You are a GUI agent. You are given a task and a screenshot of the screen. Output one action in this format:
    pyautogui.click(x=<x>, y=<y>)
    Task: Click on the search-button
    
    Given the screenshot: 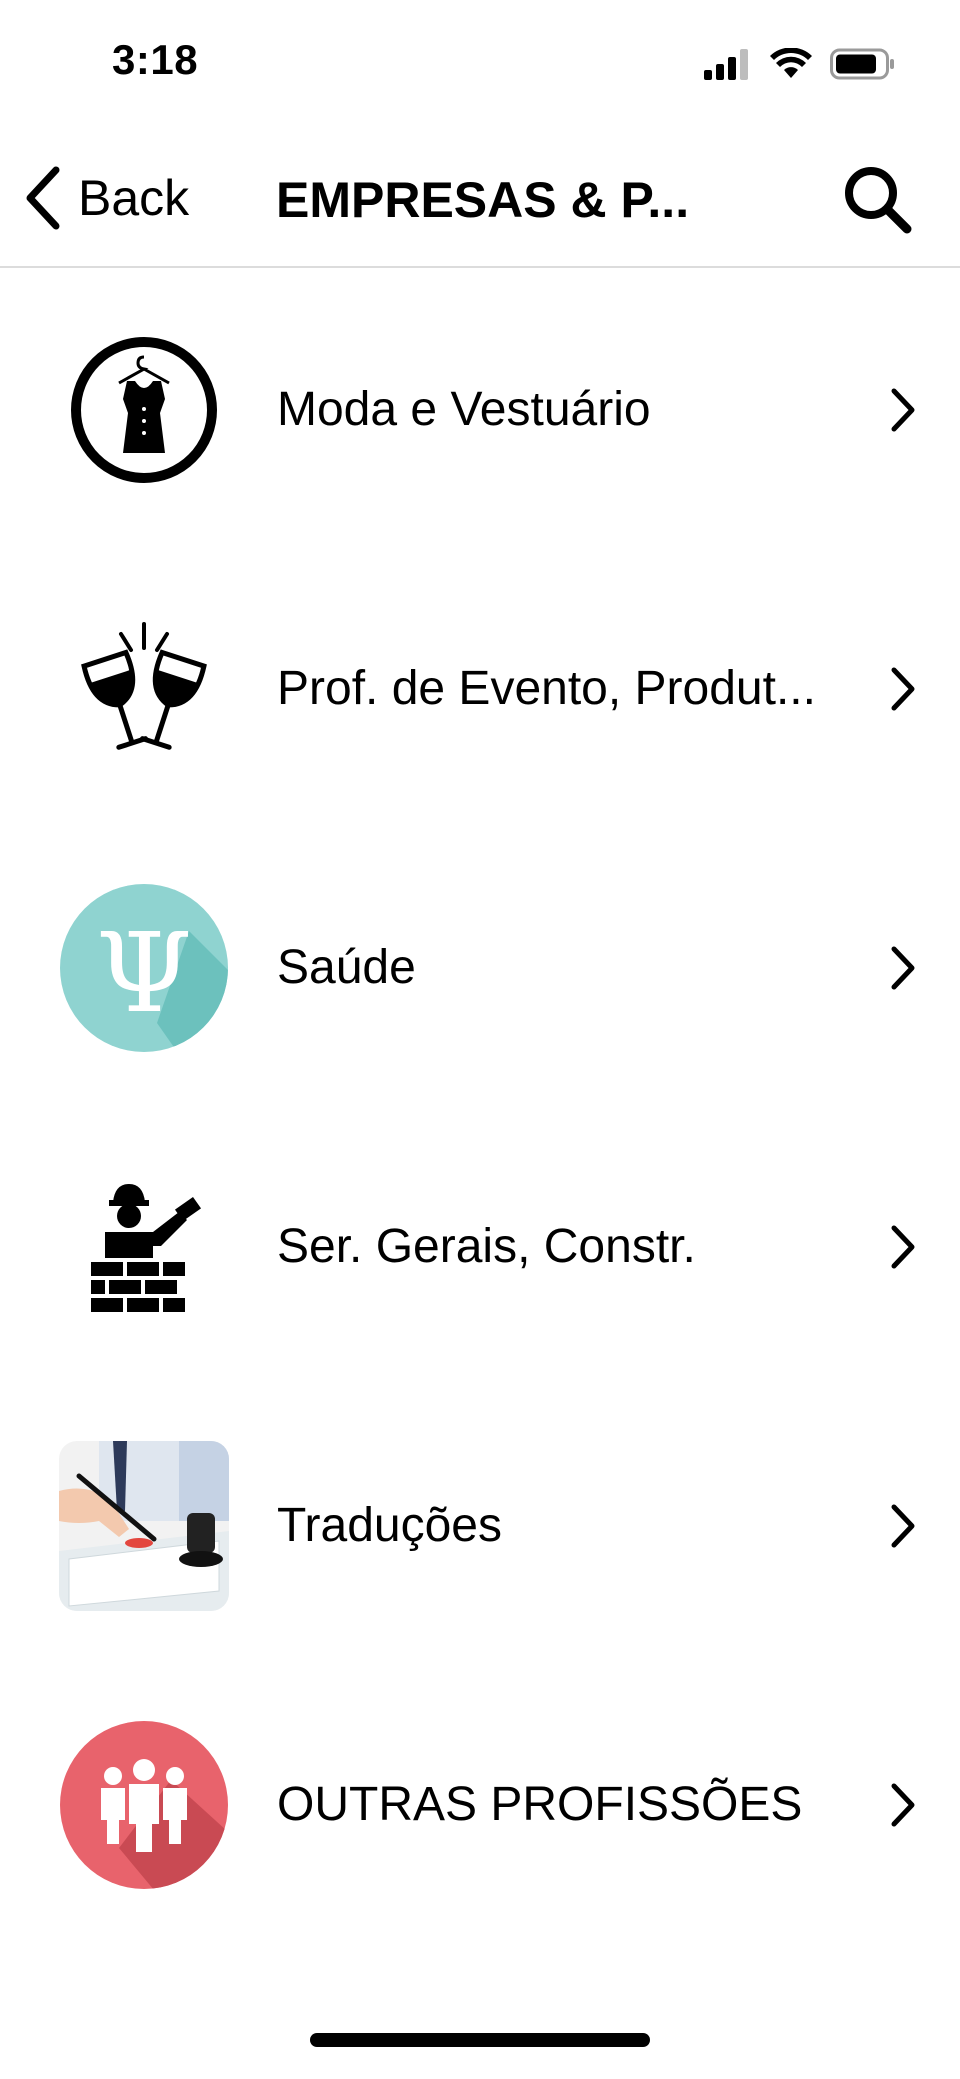 What is the action you would take?
    pyautogui.click(x=877, y=199)
    